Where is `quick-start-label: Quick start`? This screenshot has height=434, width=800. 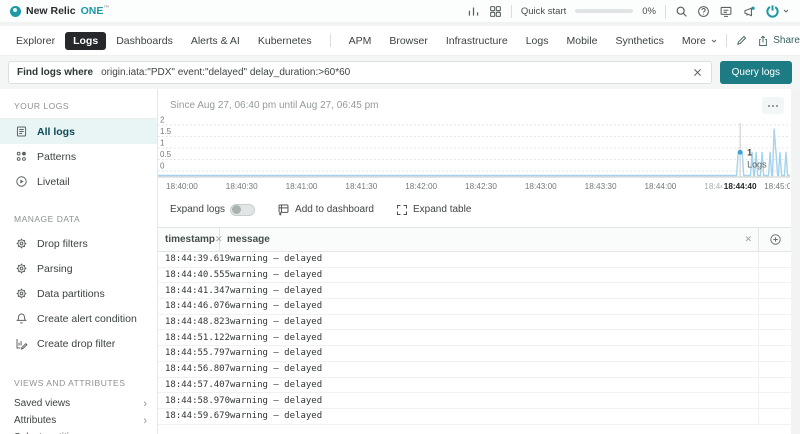
quick-start-label: Quick start is located at coordinates (543, 11).